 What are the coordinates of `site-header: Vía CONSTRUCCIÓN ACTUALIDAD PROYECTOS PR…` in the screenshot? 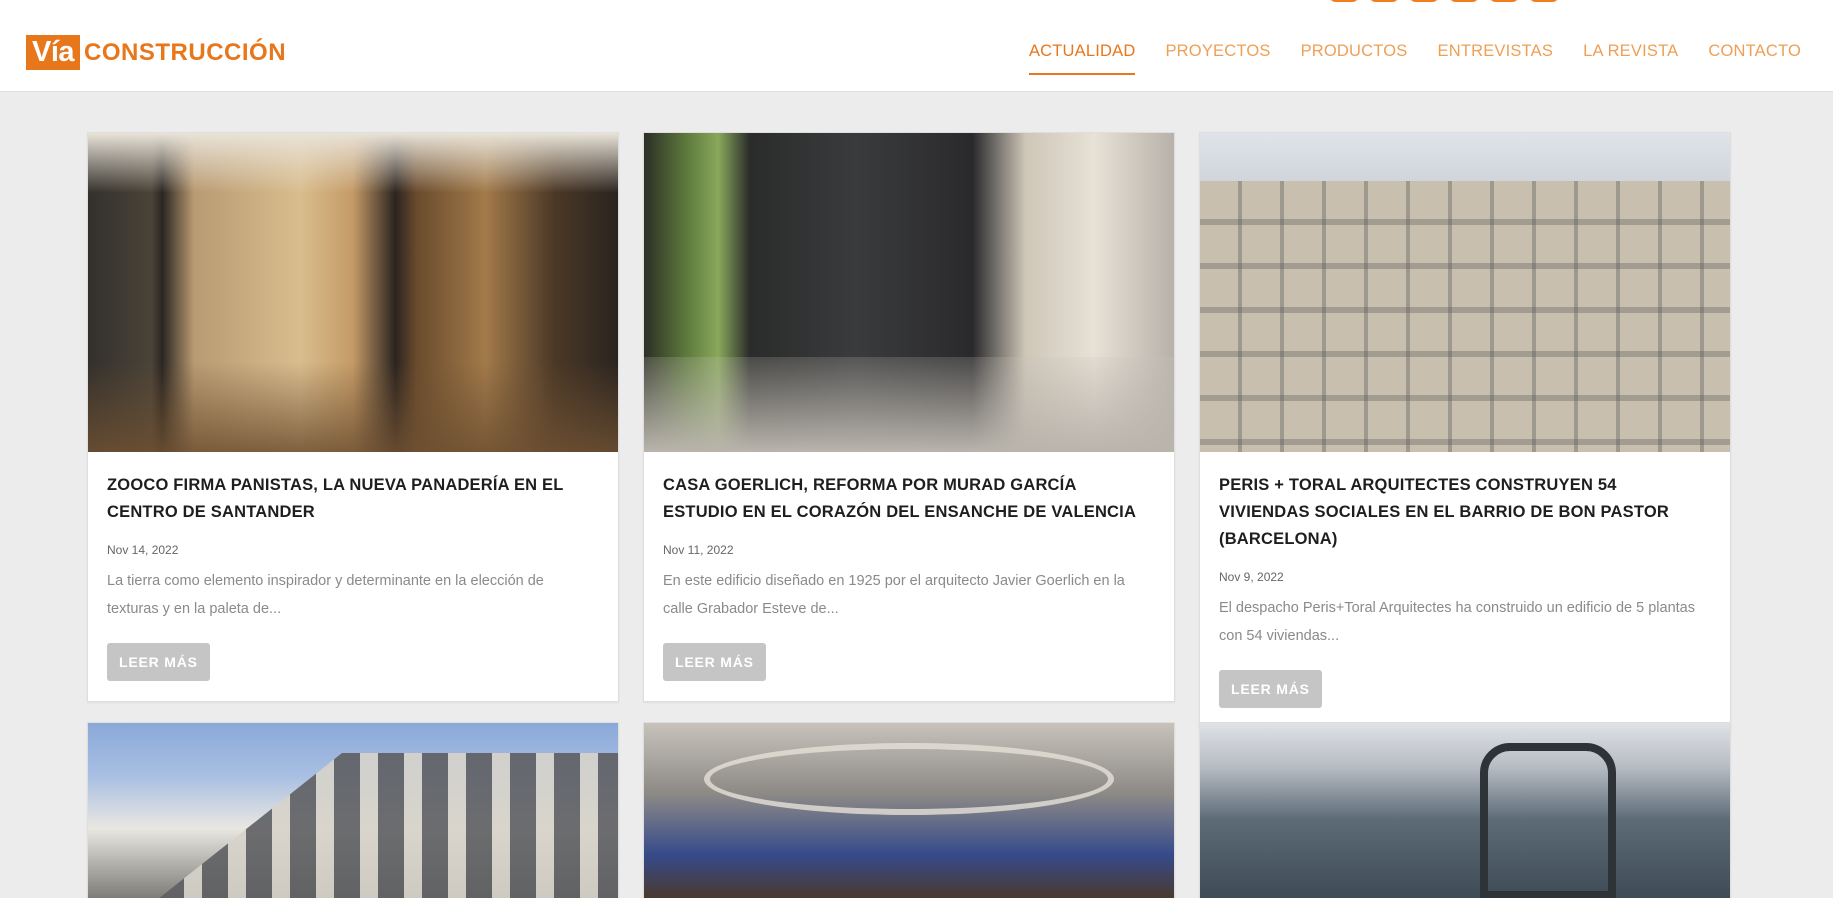 It's located at (916, 46).